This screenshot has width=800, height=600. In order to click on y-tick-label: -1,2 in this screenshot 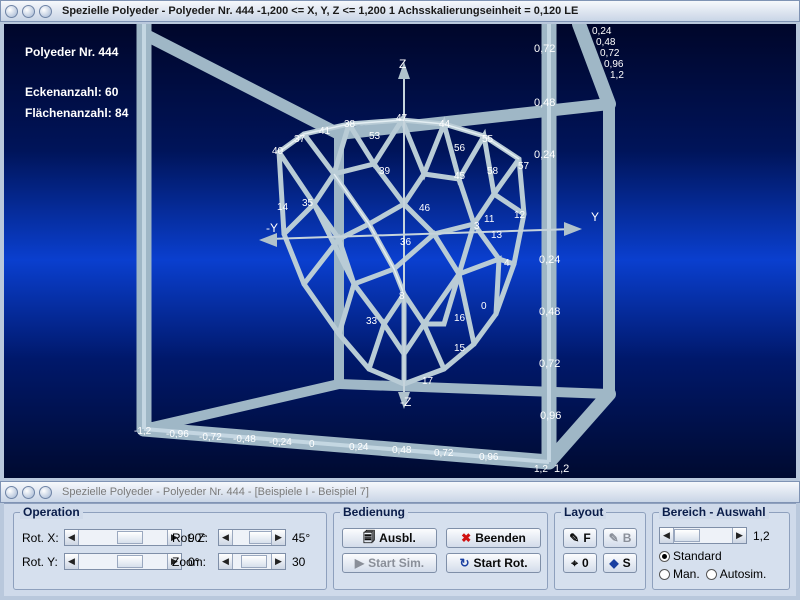, I will do `click(143, 431)`.